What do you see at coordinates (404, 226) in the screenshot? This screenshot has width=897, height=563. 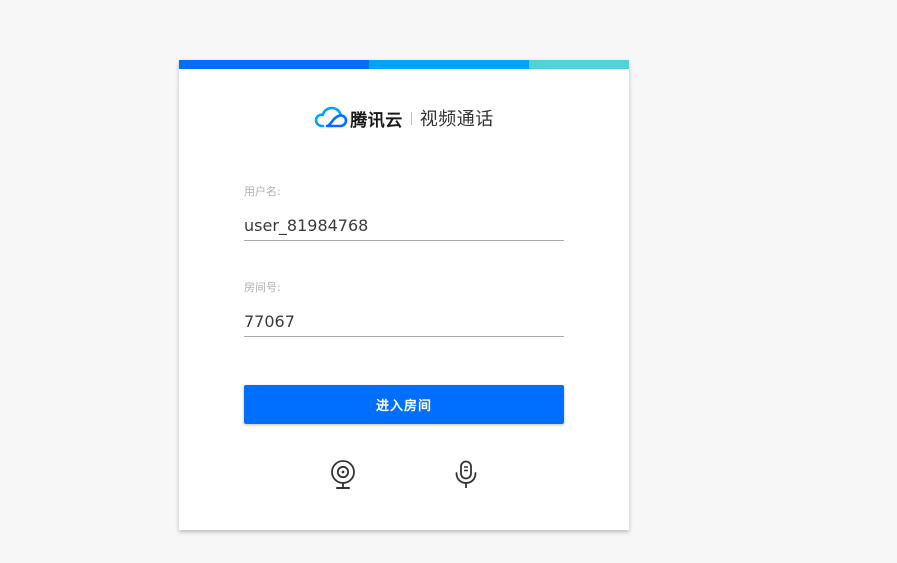 I see `username-input` at bounding box center [404, 226].